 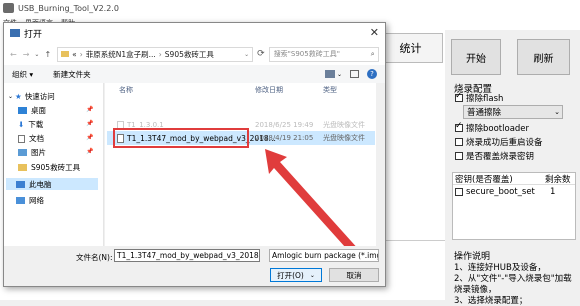 What do you see at coordinates (189, 54) in the screenshot?
I see `path-segment: S905救砖工具` at bounding box center [189, 54].